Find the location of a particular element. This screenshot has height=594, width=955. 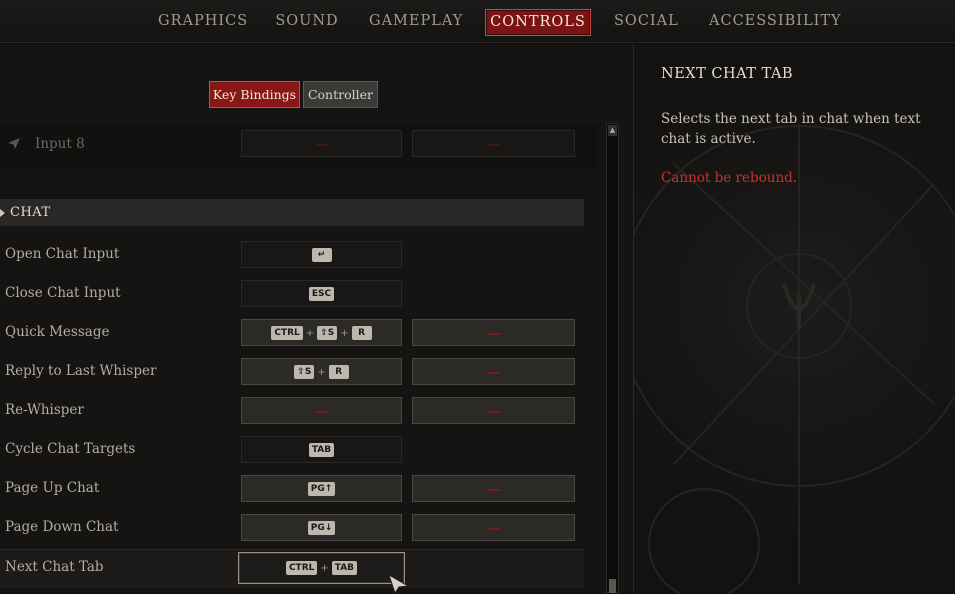

binding-label-cycle-chat-targets: Cycle Chat Targets is located at coordinates (70, 449).